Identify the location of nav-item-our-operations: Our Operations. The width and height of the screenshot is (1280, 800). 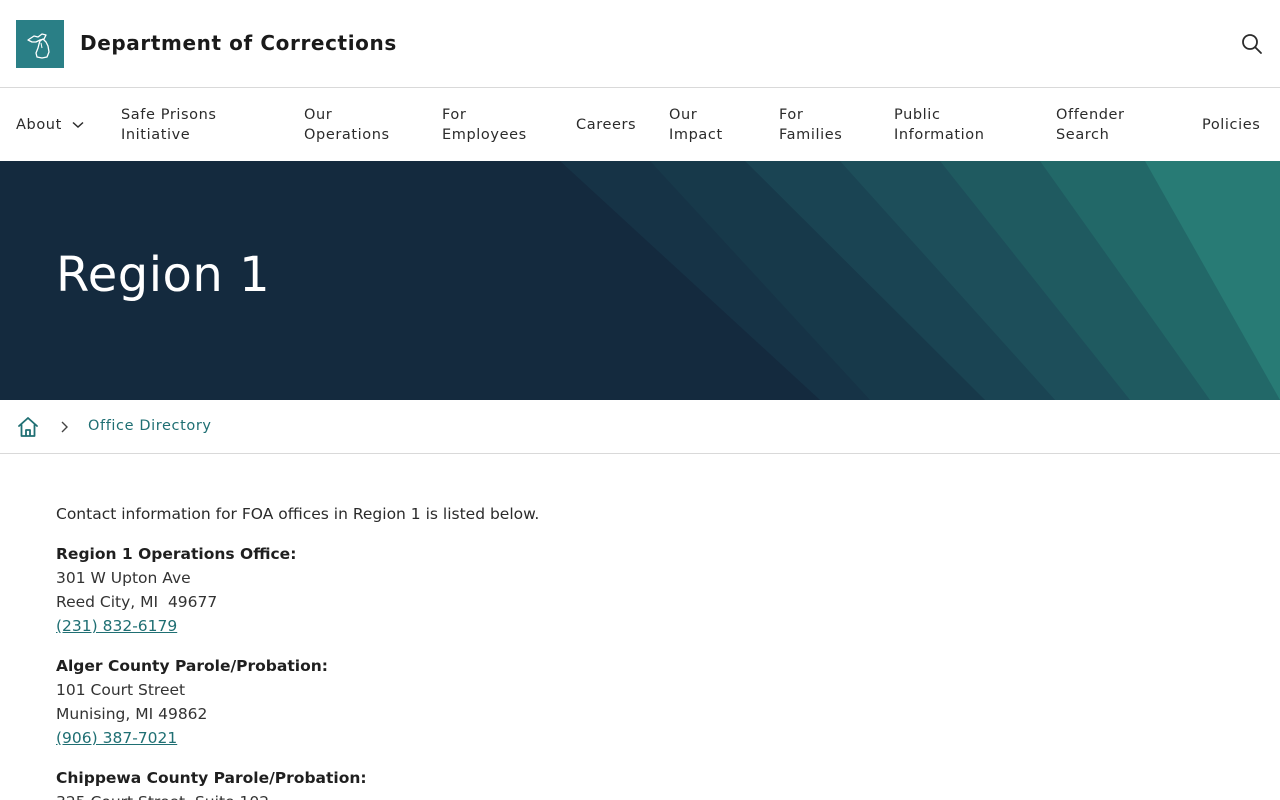
(347, 125).